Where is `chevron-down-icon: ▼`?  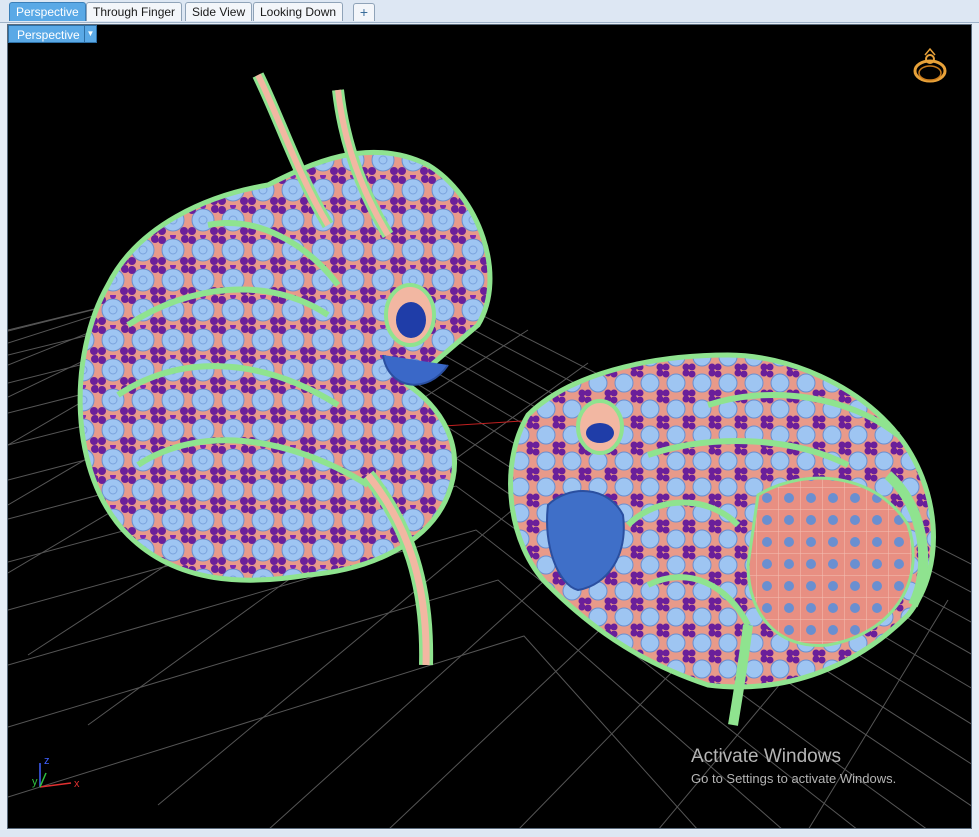 chevron-down-icon: ▼ is located at coordinates (90, 33).